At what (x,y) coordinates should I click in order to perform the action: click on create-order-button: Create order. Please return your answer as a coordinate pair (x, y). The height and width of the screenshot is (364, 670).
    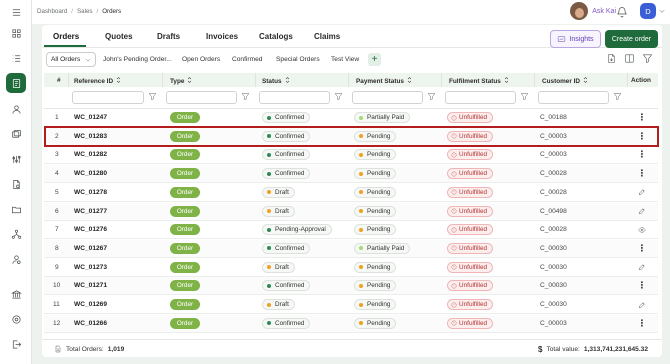
    Looking at the image, I should click on (631, 39).